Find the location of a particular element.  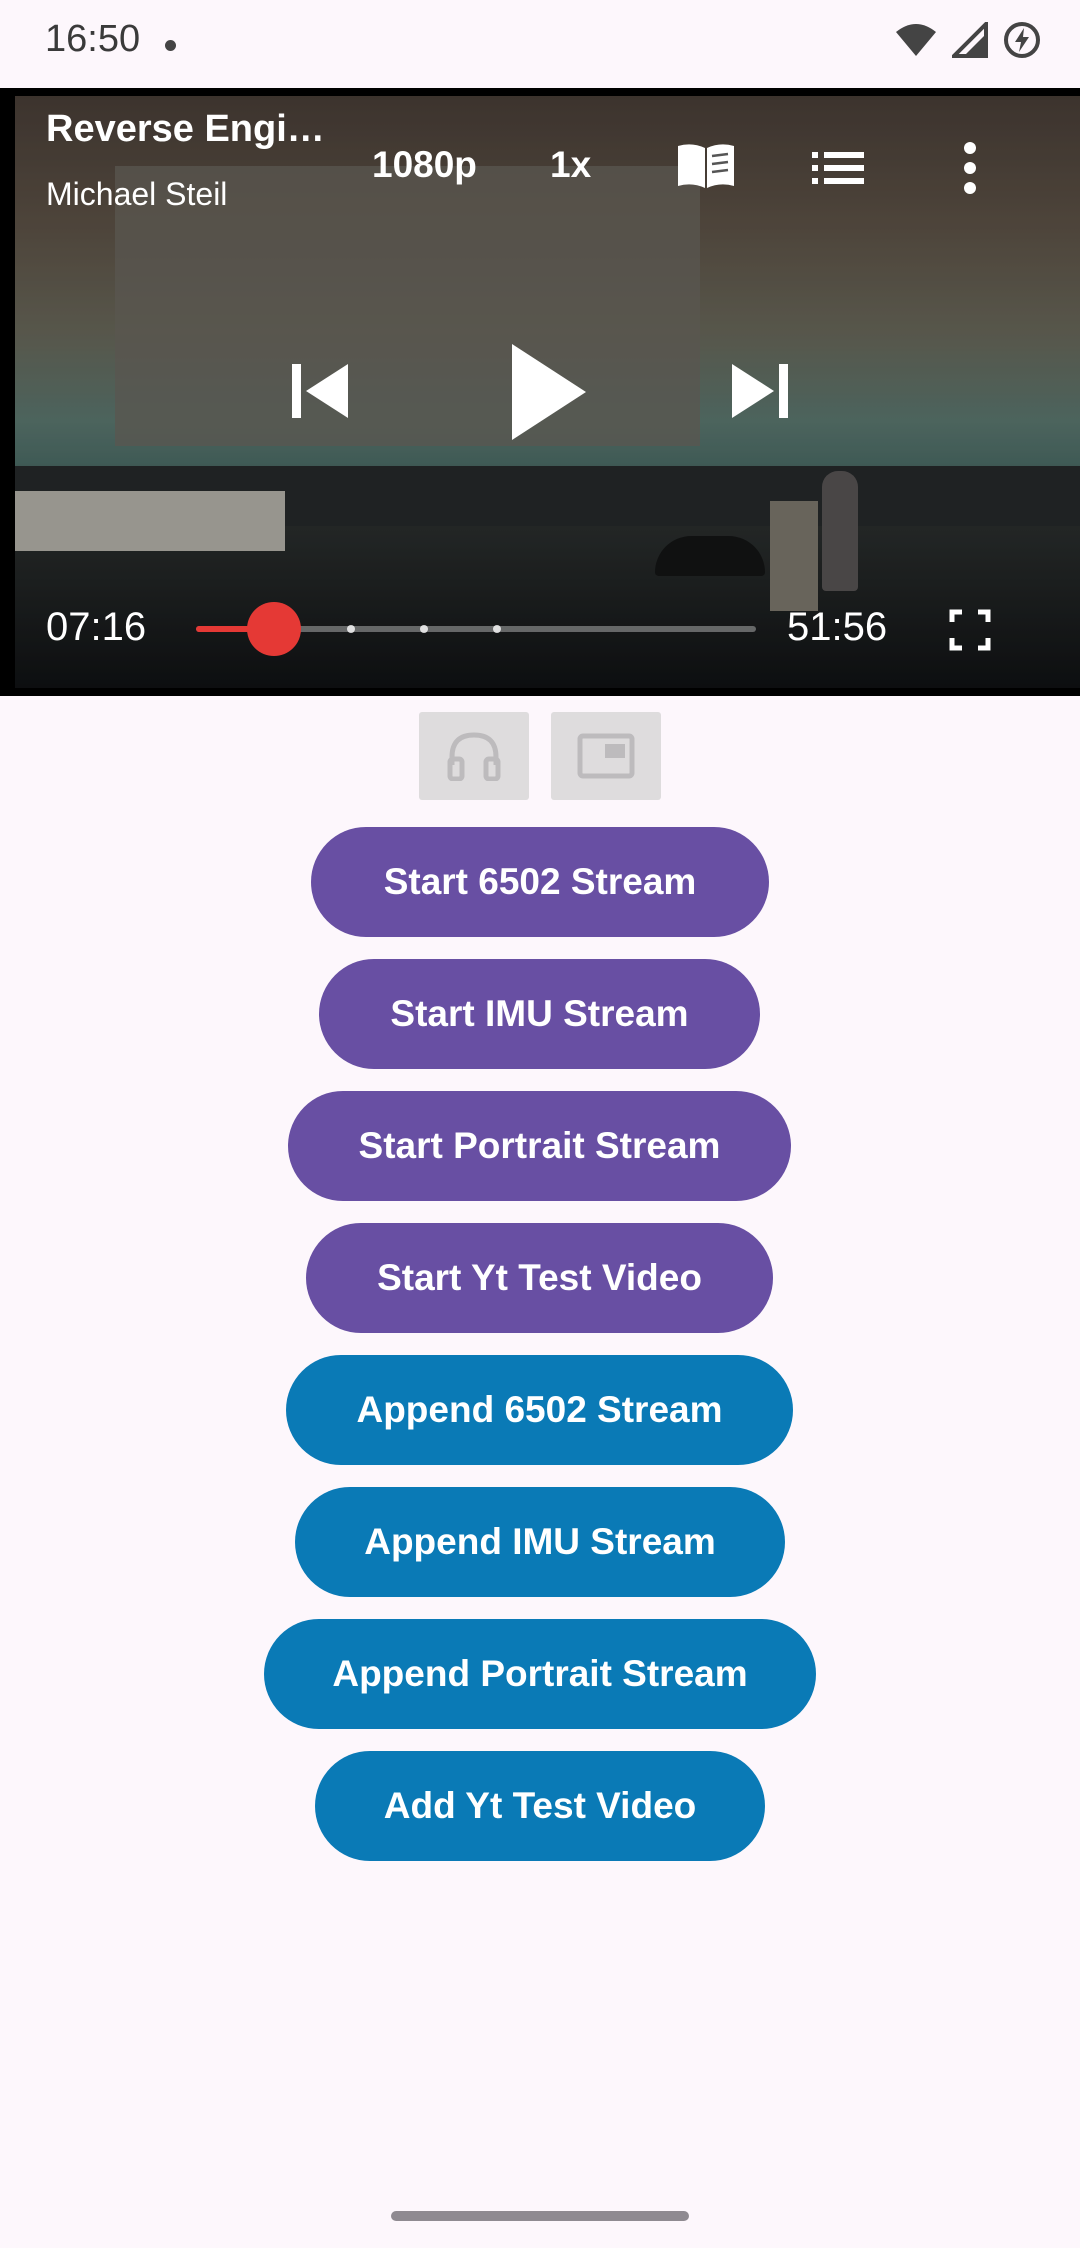

headphones-icon is located at coordinates (474, 756).